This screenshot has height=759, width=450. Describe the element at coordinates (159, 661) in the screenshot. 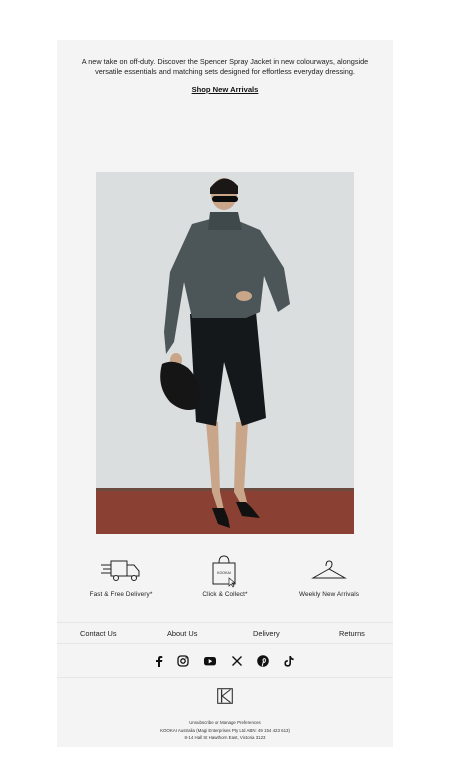

I see `facebook-icon` at that location.